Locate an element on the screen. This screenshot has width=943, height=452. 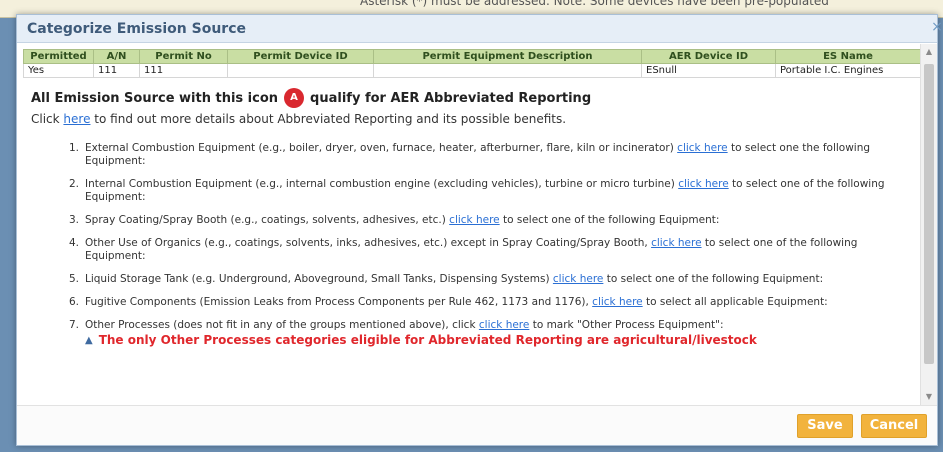
column-header-permit-no: Permit No is located at coordinates (183, 56).